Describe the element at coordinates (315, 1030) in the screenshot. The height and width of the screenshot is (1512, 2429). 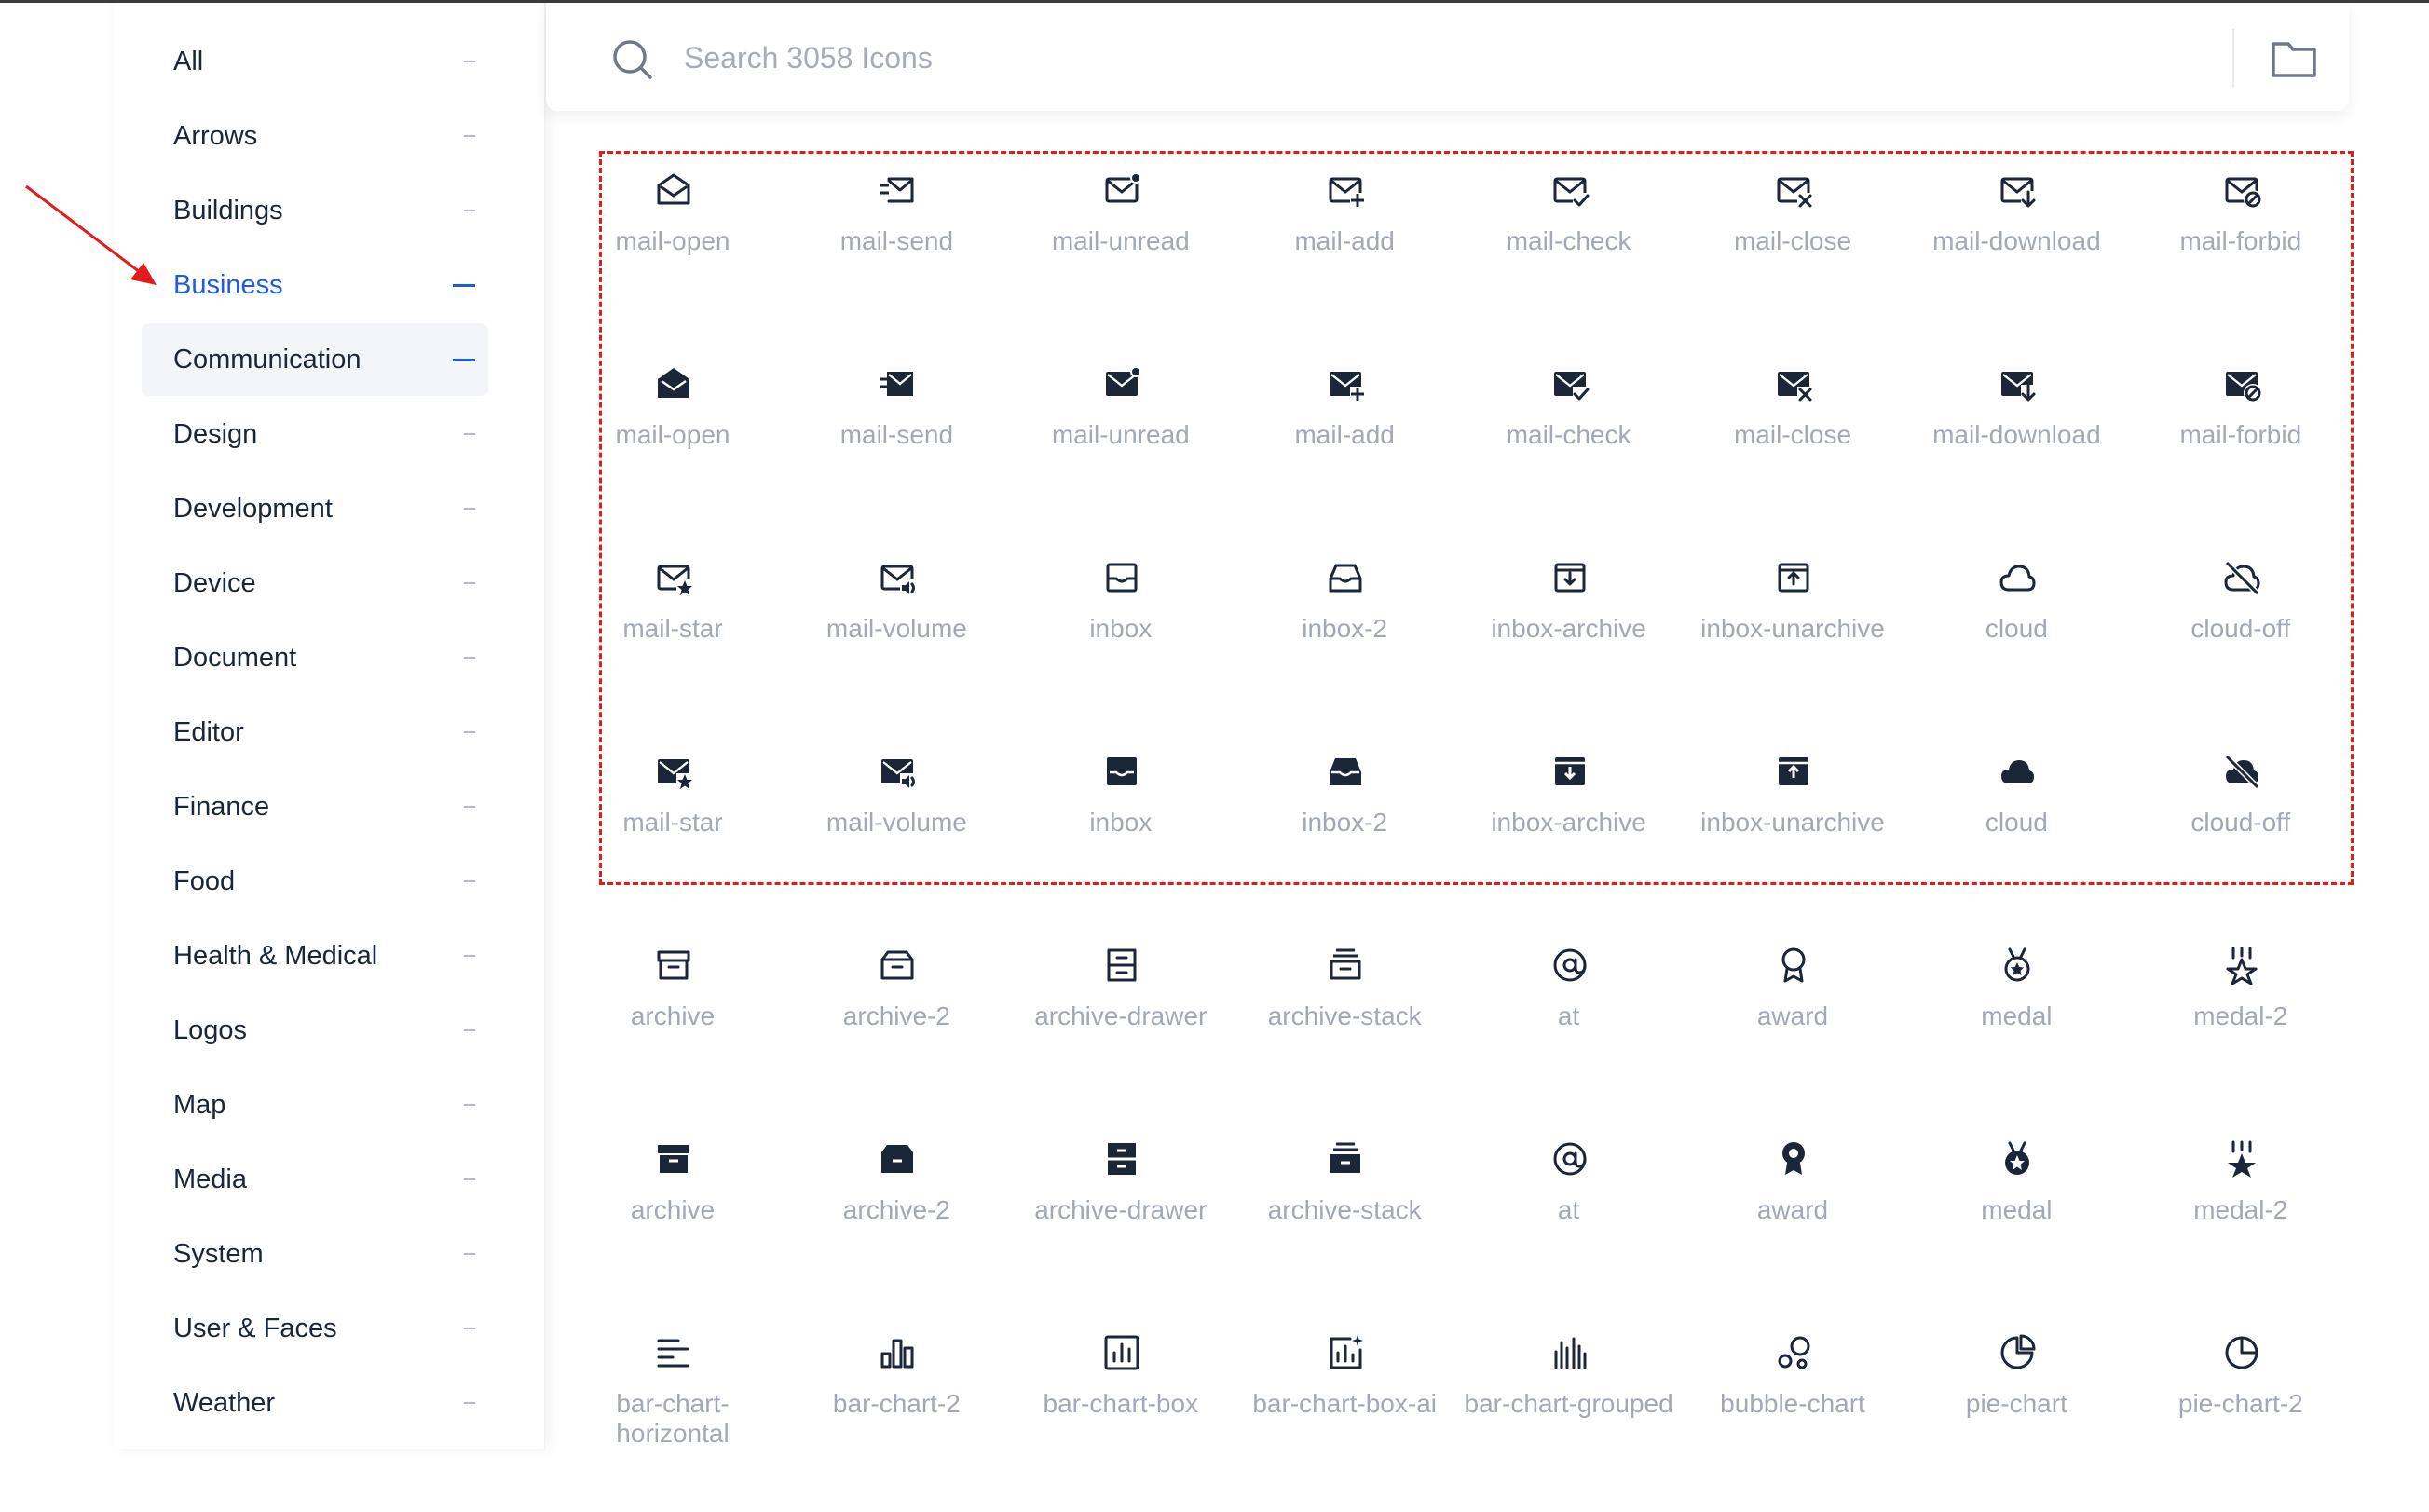
I see `sidebar-item-logos: Logos` at that location.